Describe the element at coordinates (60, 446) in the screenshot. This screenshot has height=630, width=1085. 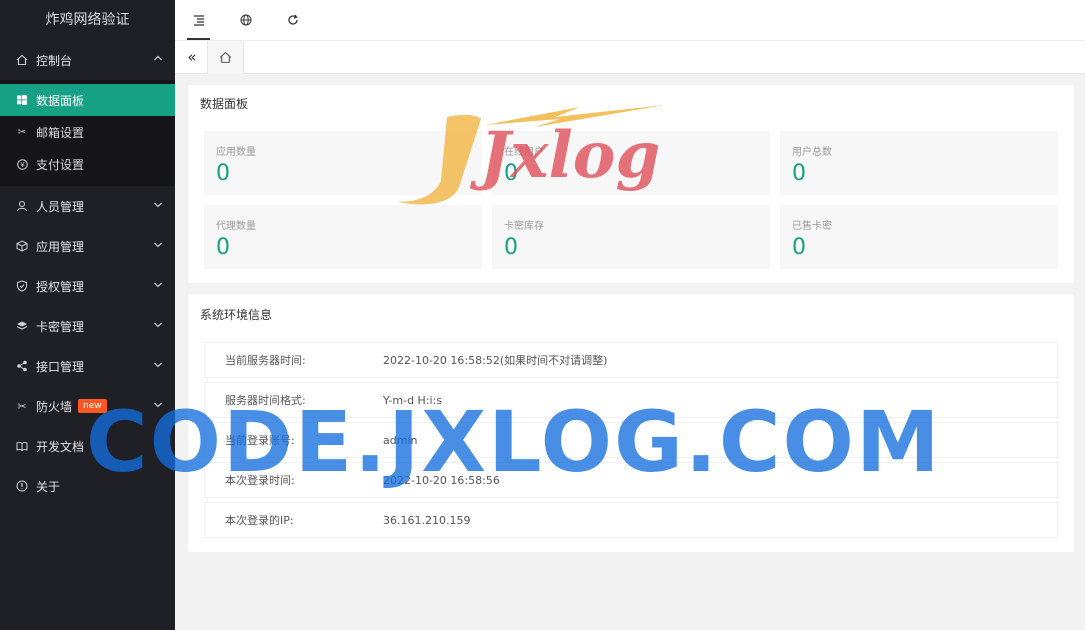
I see `menu-label: 开发文档` at that location.